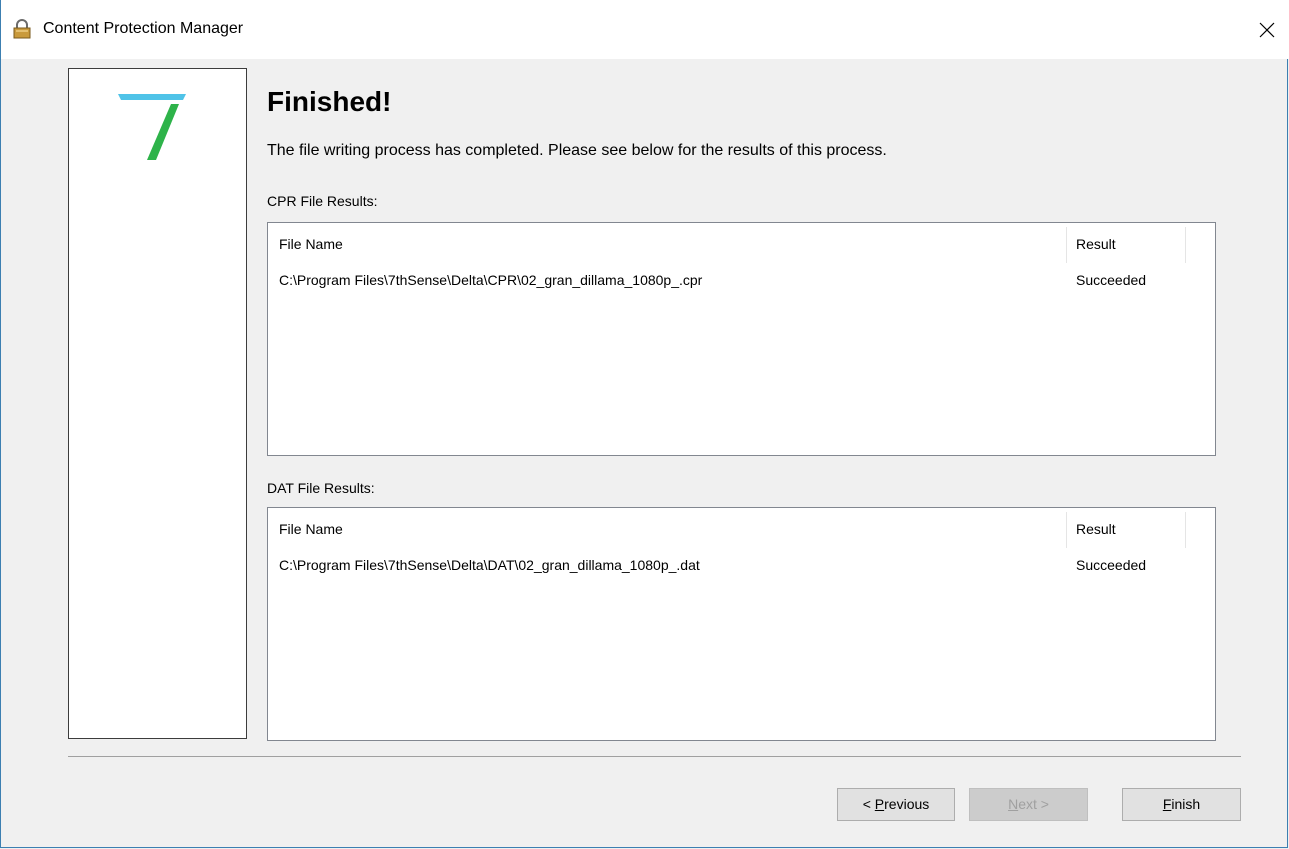  I want to click on finish-button: Finish, so click(1181, 804).